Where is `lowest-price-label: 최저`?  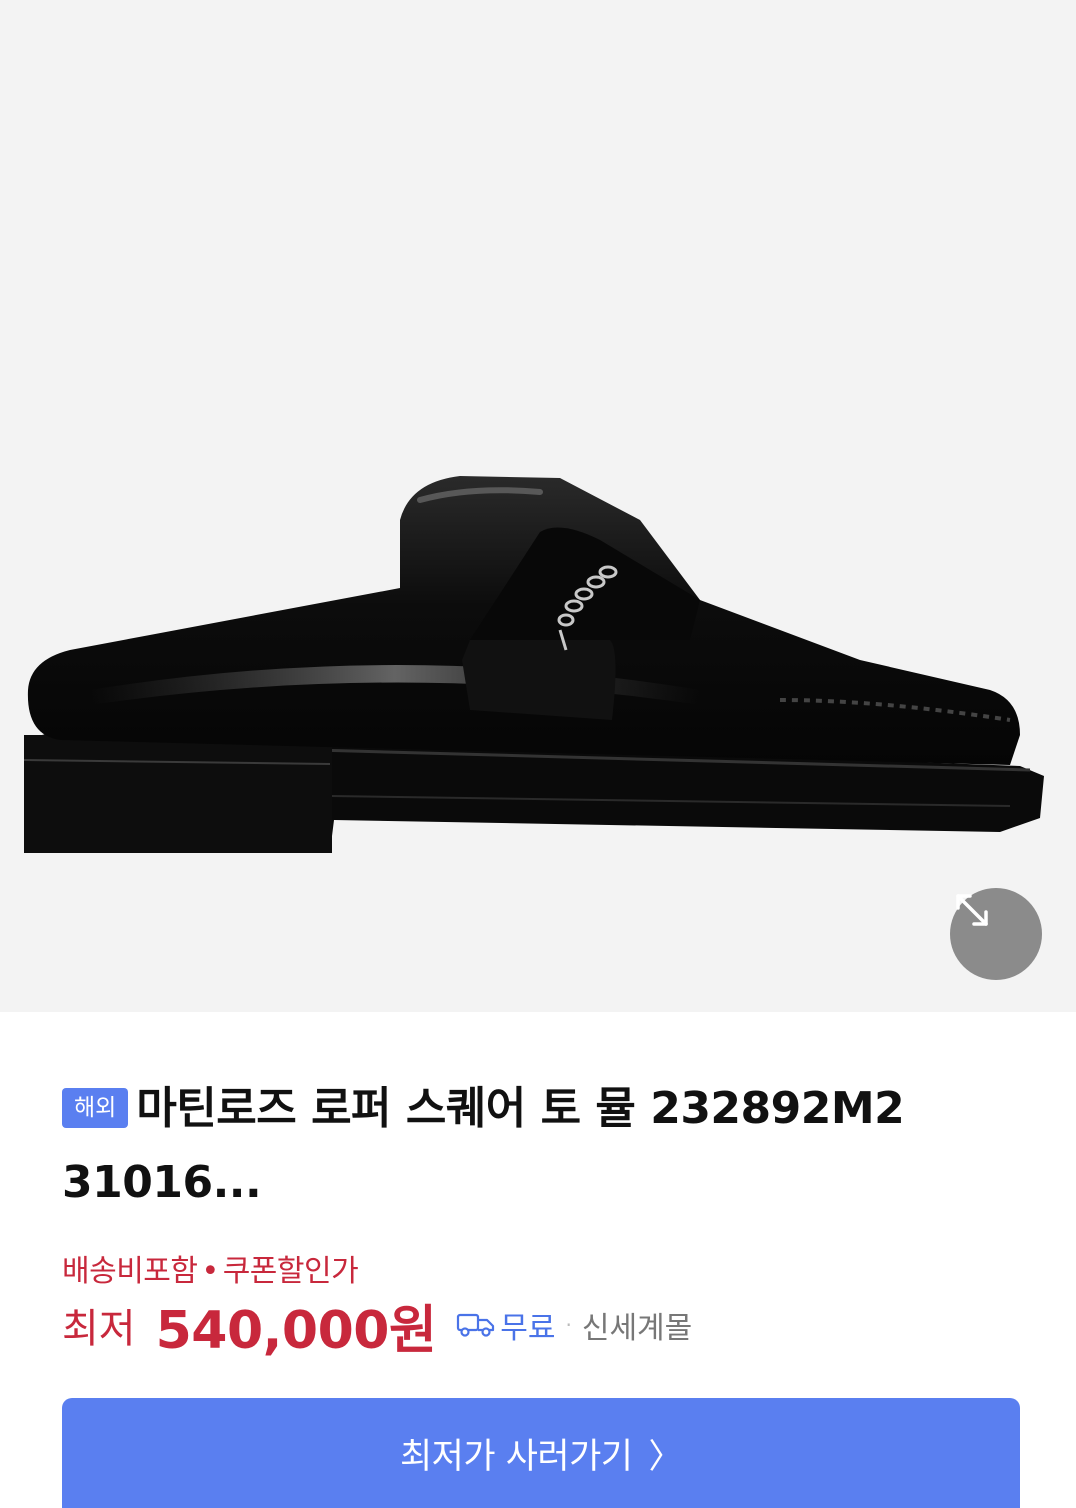 lowest-price-label: 최저 is located at coordinates (99, 1329).